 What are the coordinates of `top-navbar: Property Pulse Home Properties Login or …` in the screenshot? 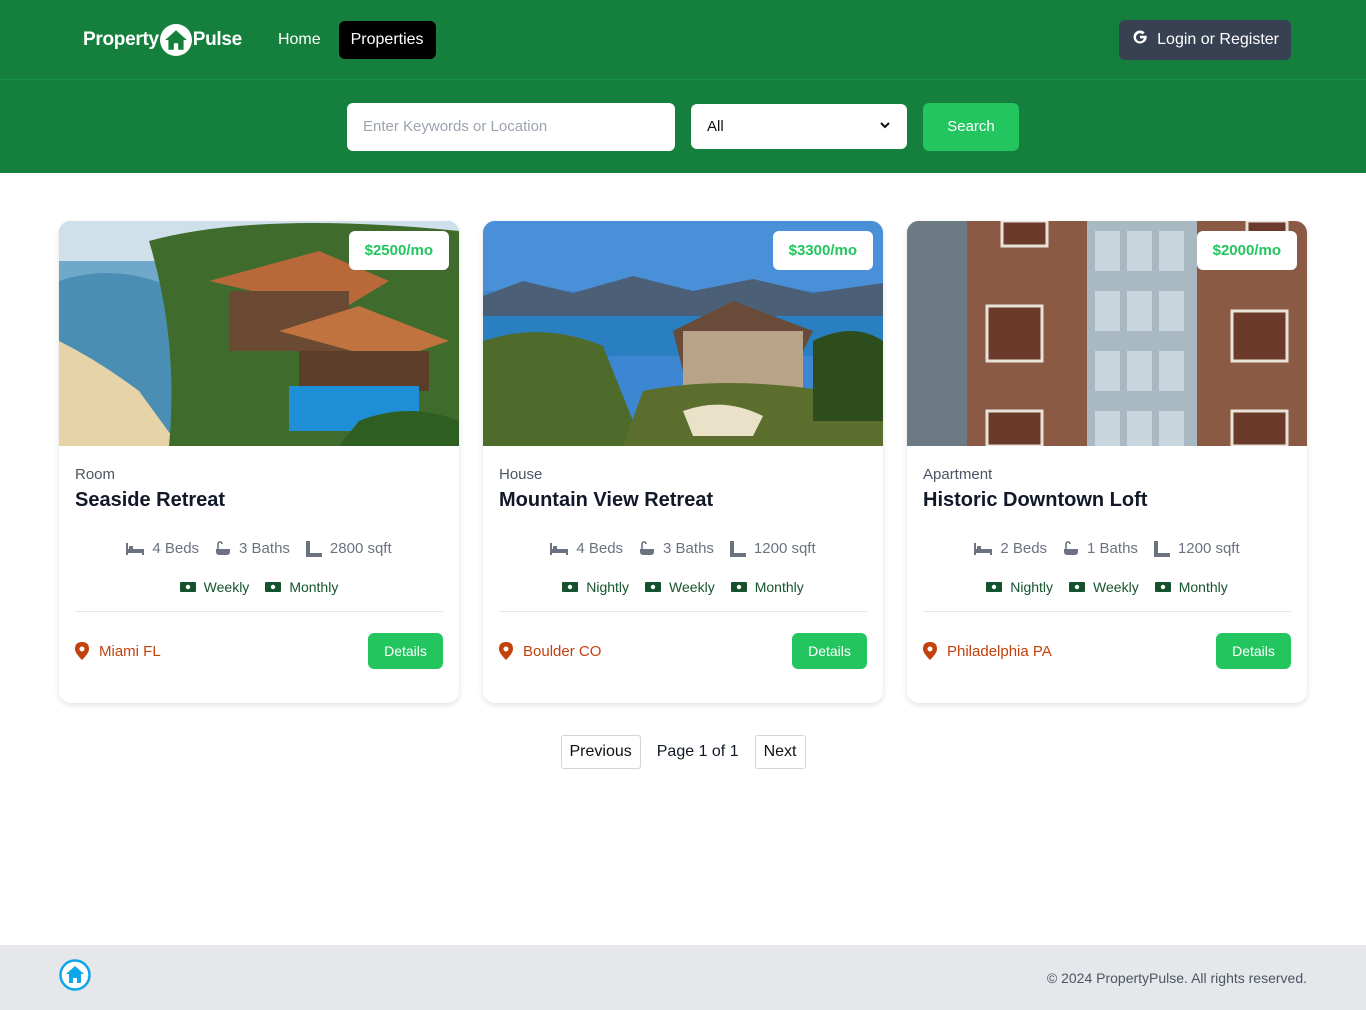 It's located at (683, 40).